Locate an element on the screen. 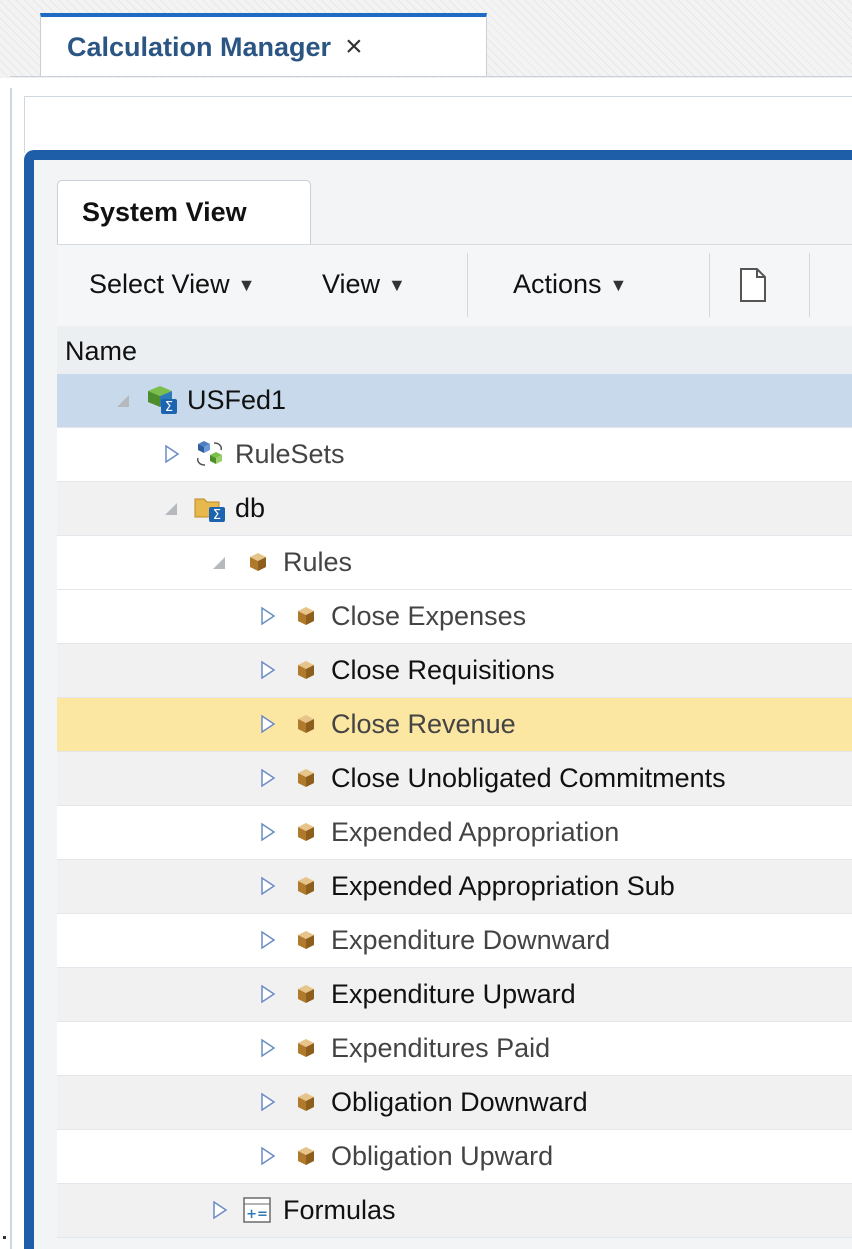  select-view-menu: Select View ▼ is located at coordinates (172, 284).